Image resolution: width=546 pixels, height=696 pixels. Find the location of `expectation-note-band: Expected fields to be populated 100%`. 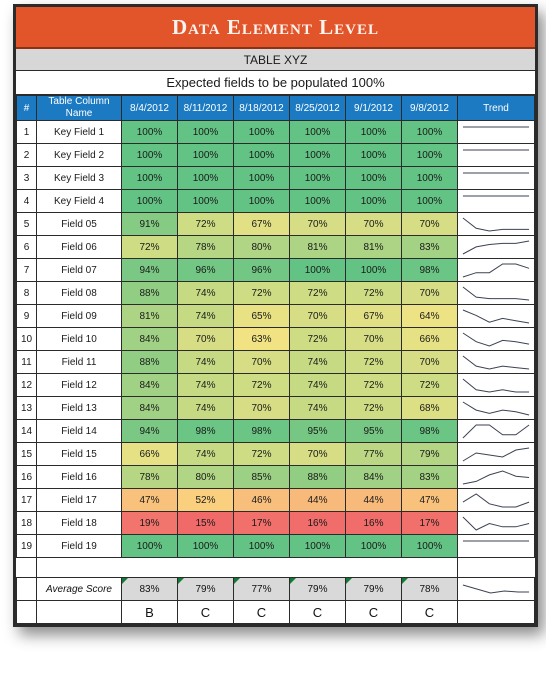

expectation-note-band: Expected fields to be populated 100% is located at coordinates (275, 83).